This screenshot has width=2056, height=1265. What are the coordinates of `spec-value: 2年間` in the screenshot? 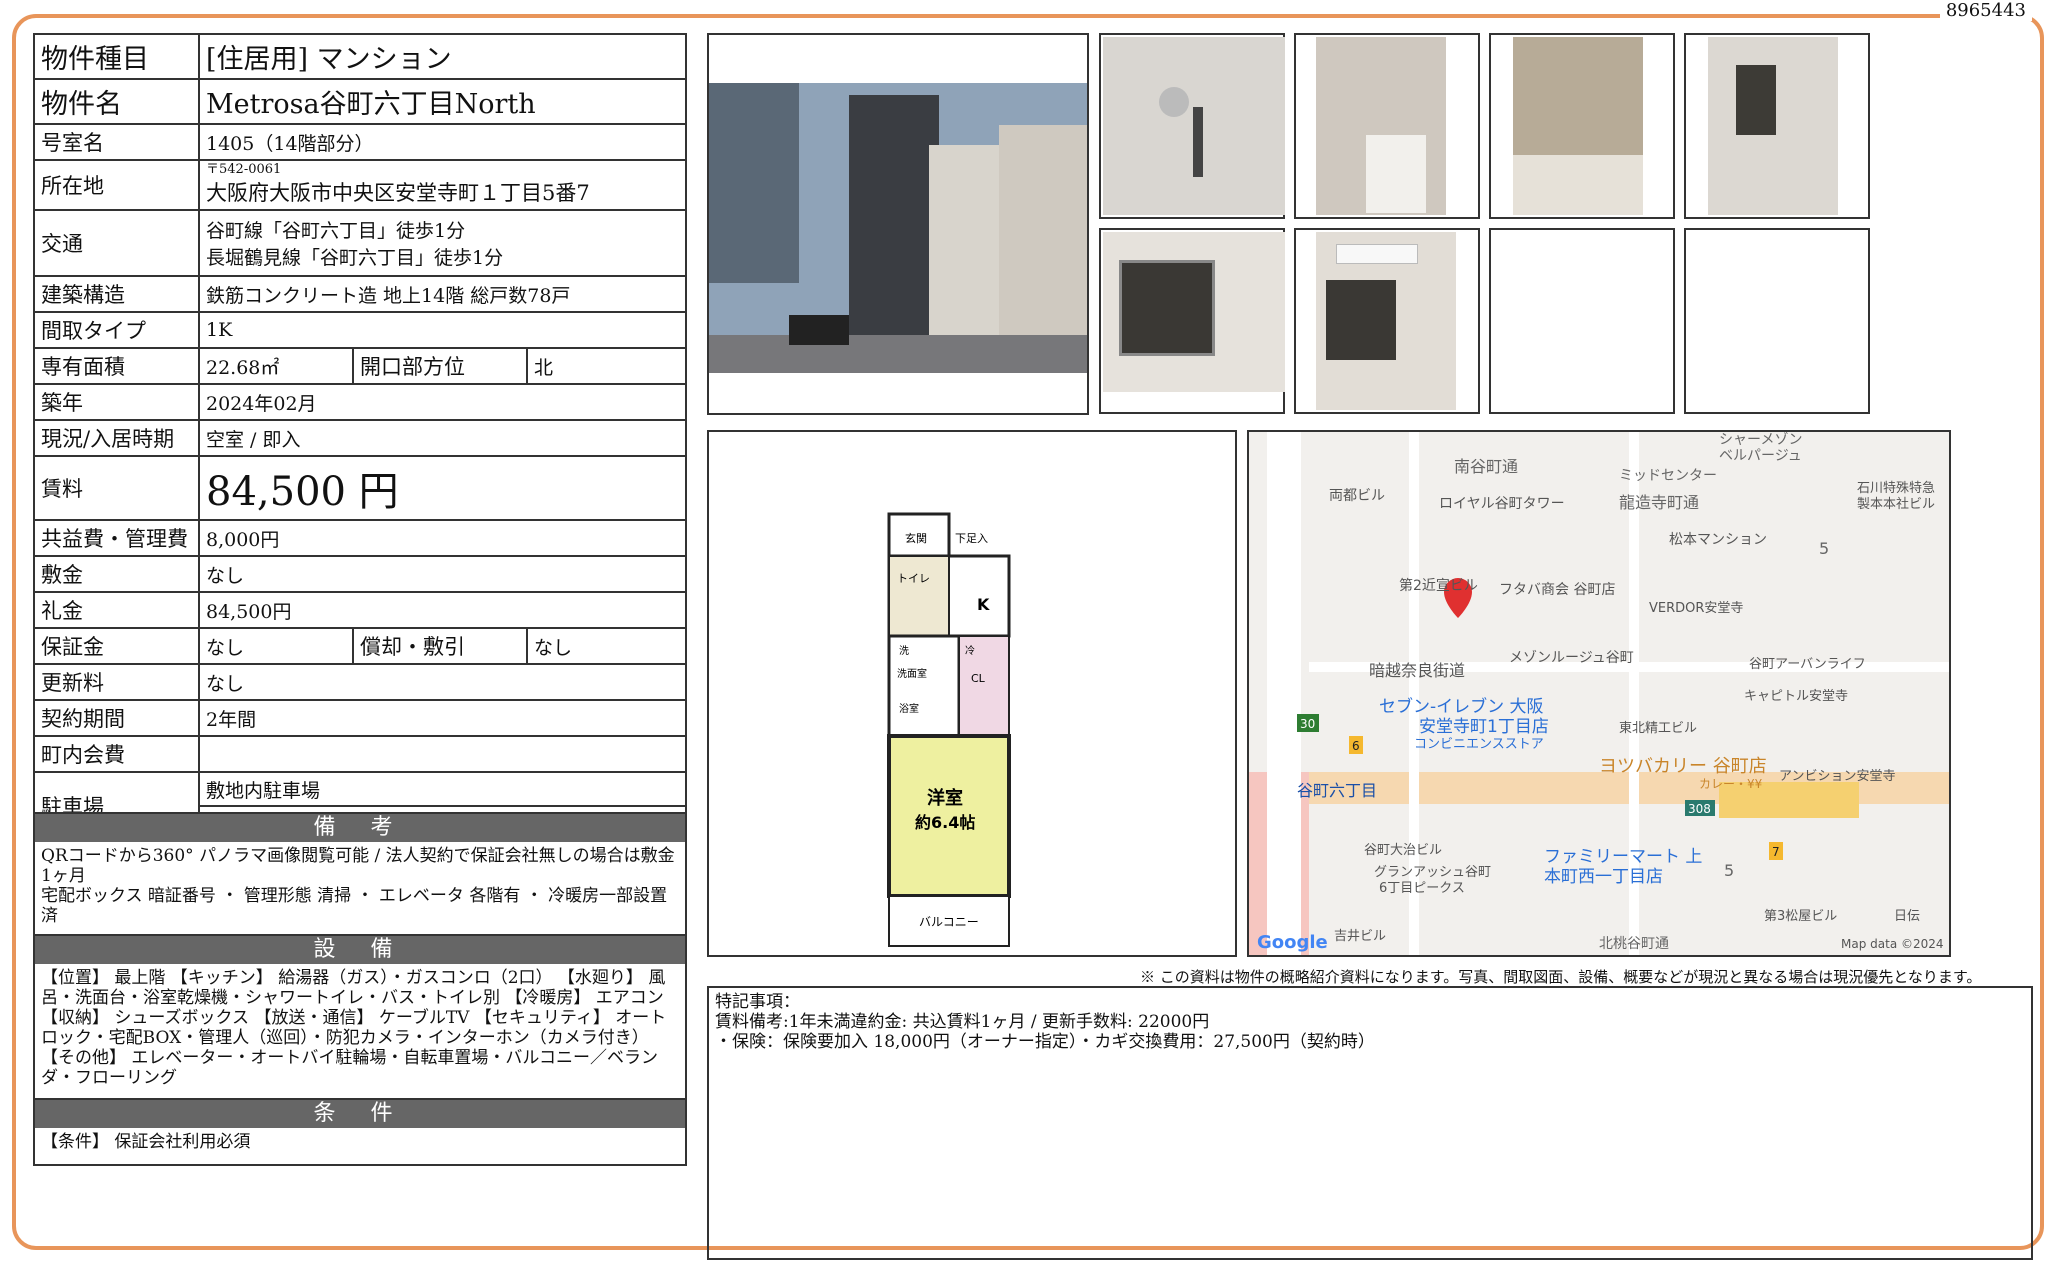 It's located at (442, 718).